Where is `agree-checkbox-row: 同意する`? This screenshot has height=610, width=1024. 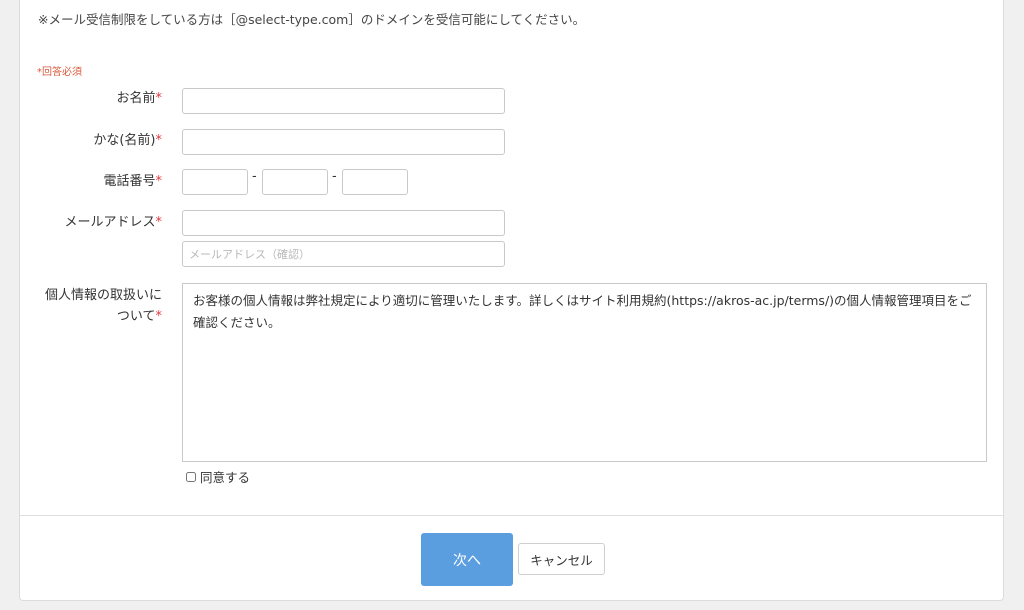
agree-checkbox-row: 同意する is located at coordinates (218, 476).